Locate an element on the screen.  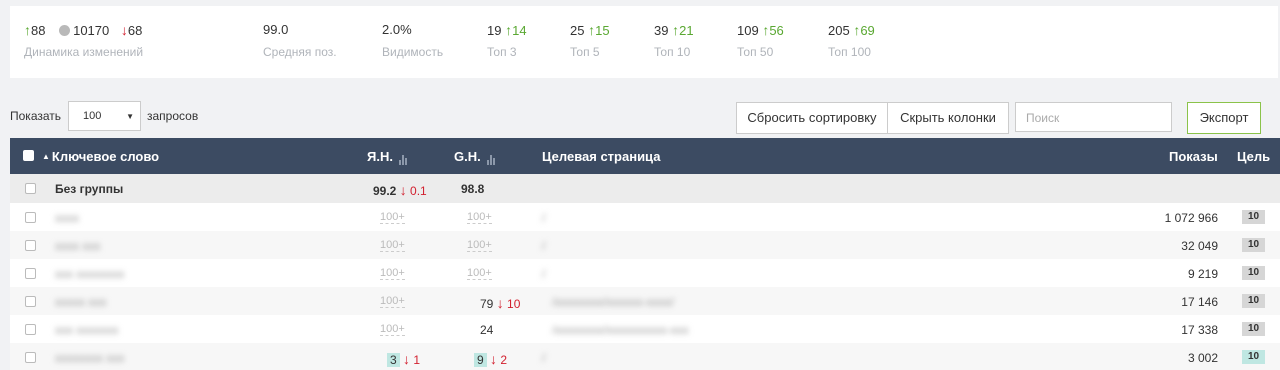
per-page-value: 100 is located at coordinates (92, 116).